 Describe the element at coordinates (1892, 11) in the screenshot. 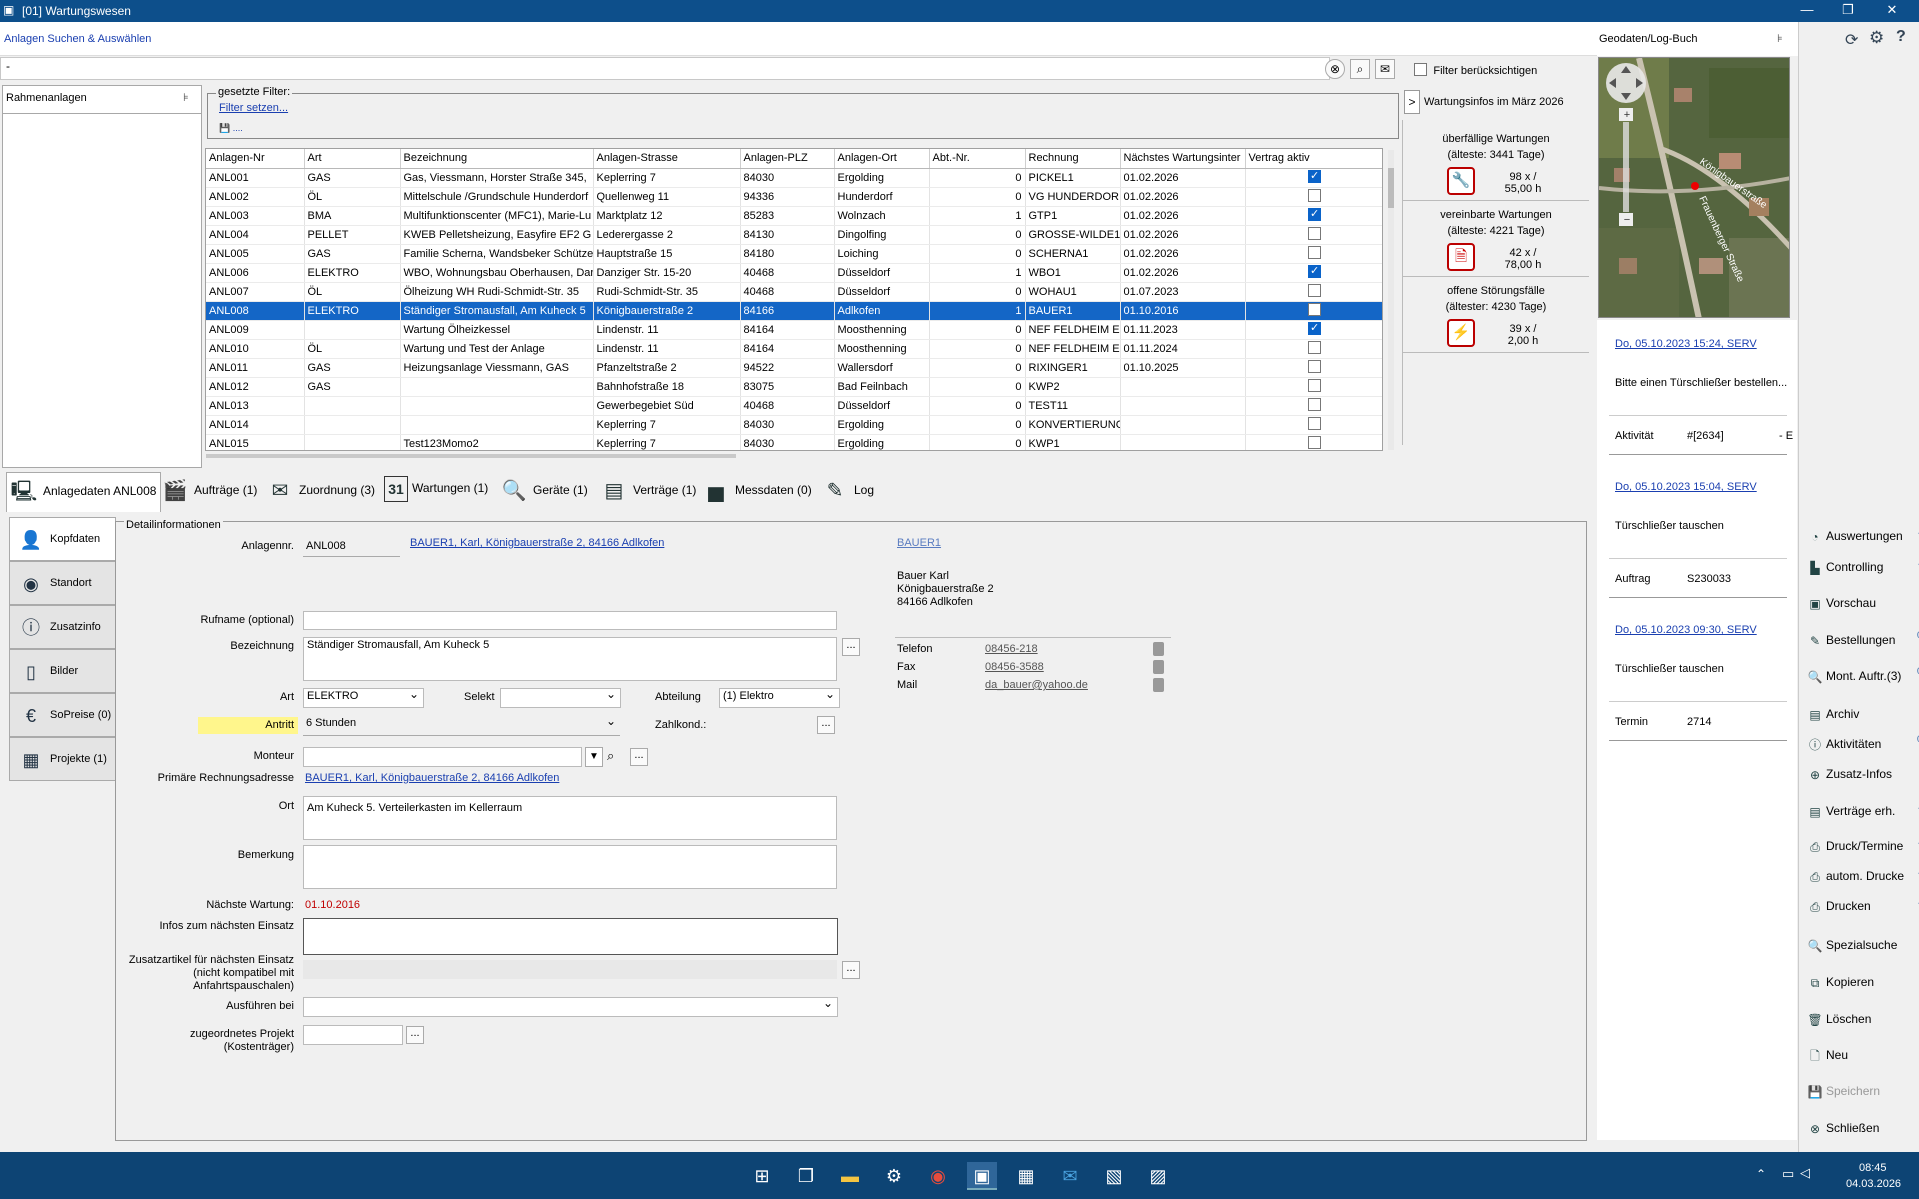

I see `close-window-button: ✕` at that location.